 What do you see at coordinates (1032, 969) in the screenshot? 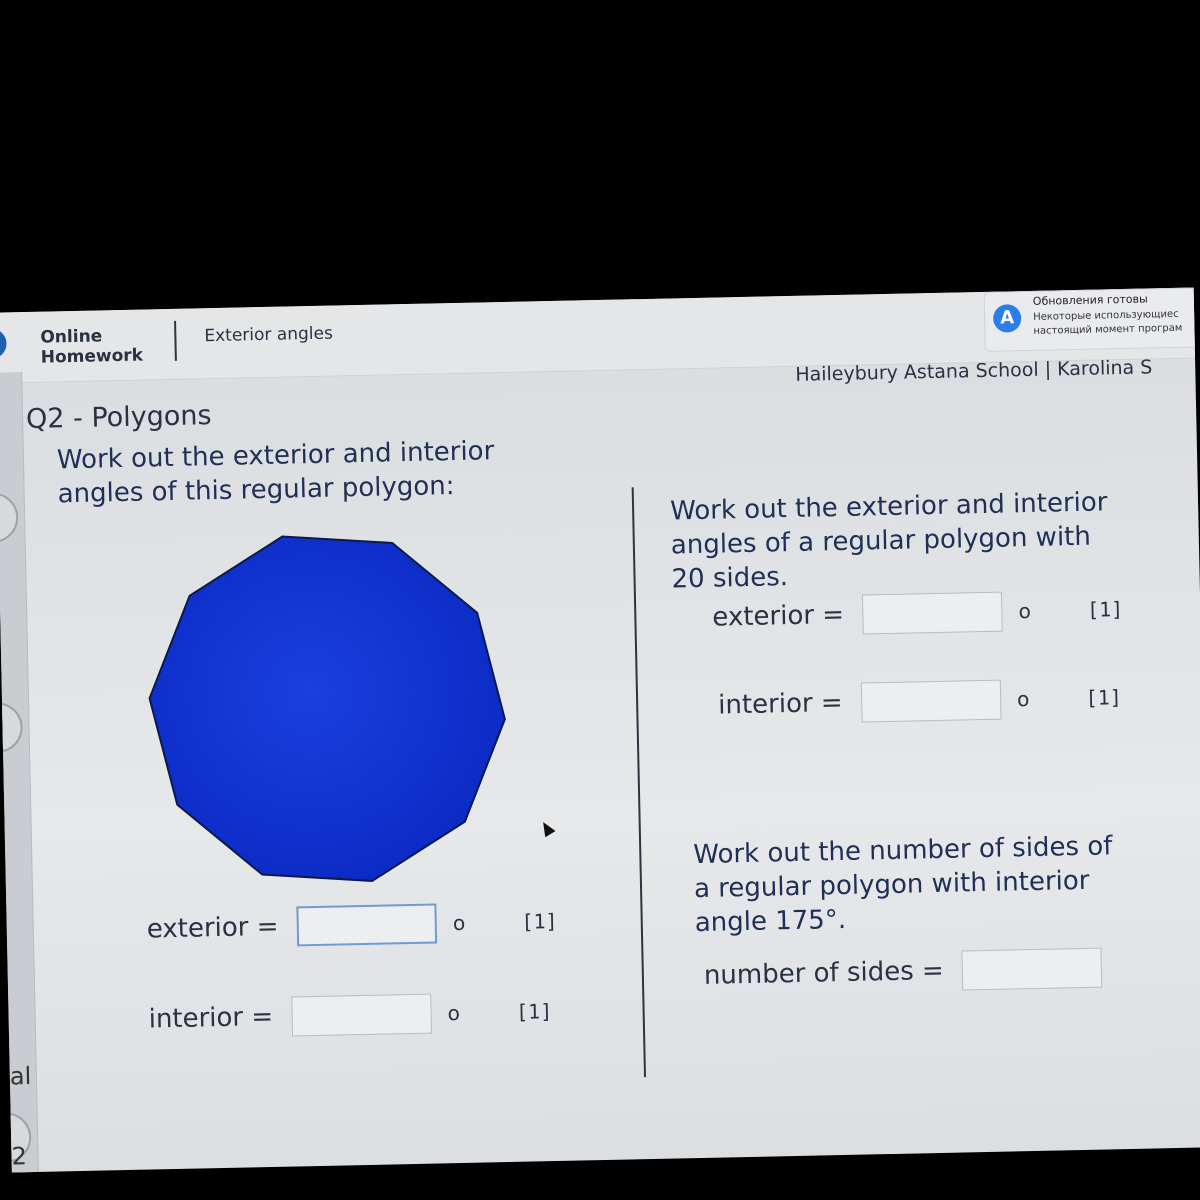
I see `sides-input` at bounding box center [1032, 969].